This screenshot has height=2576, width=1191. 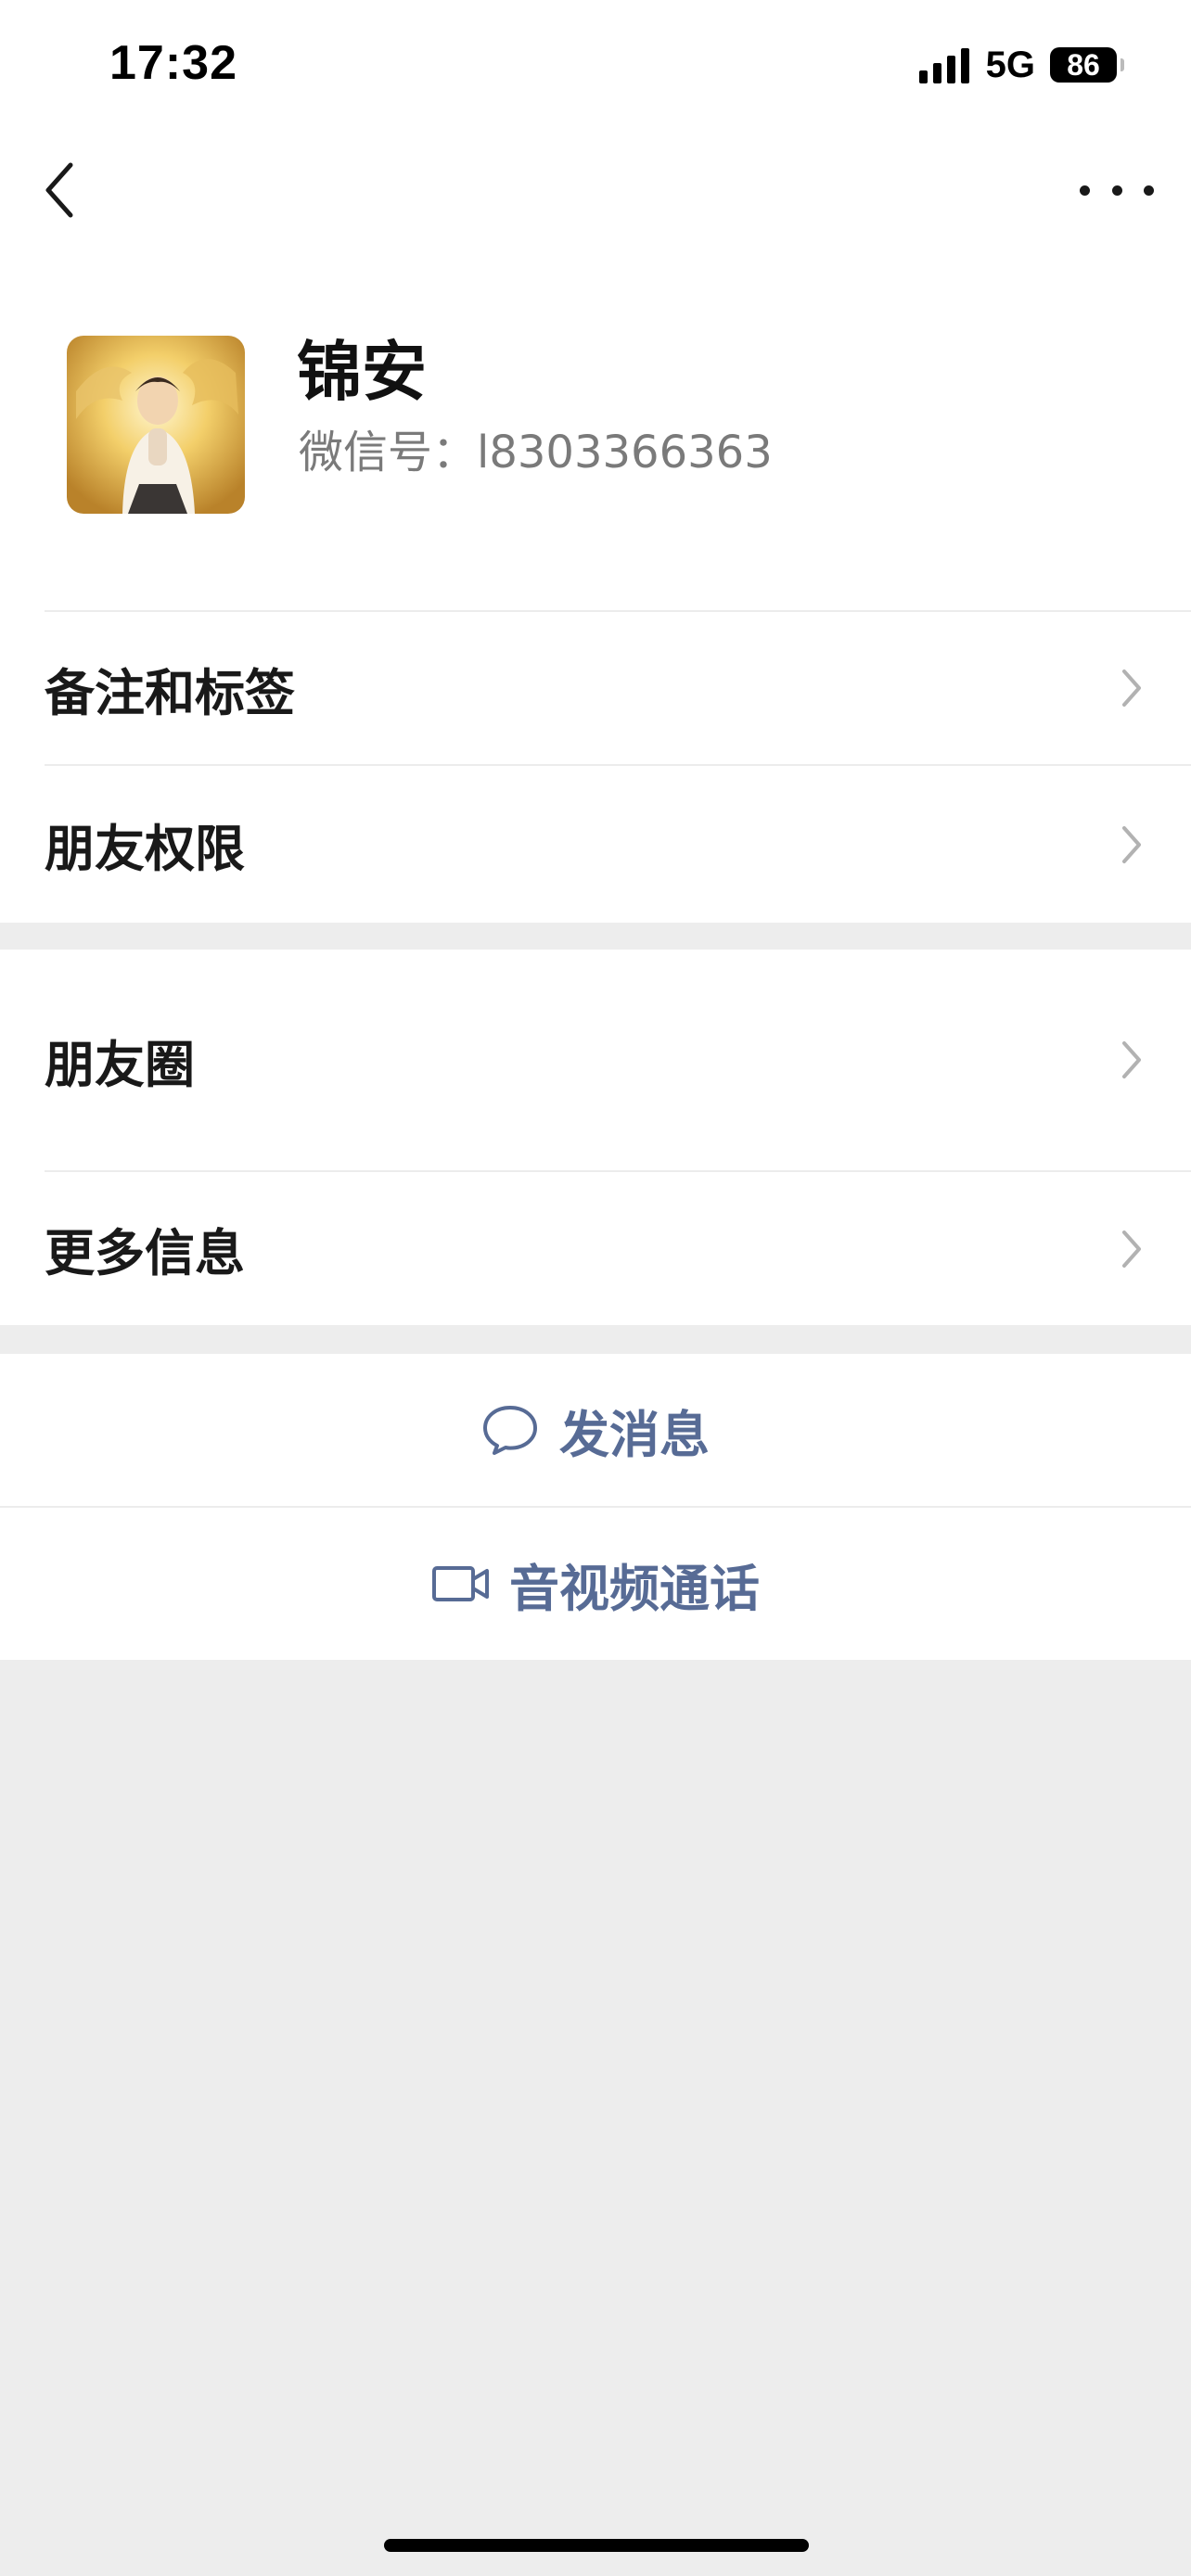 What do you see at coordinates (944, 64) in the screenshot?
I see `signal-icon` at bounding box center [944, 64].